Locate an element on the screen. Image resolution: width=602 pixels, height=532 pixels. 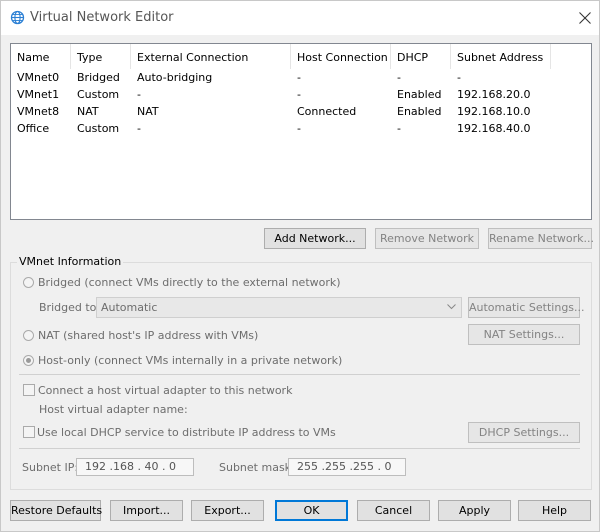
cell-external-connection: Auto-bridging is located at coordinates (175, 77).